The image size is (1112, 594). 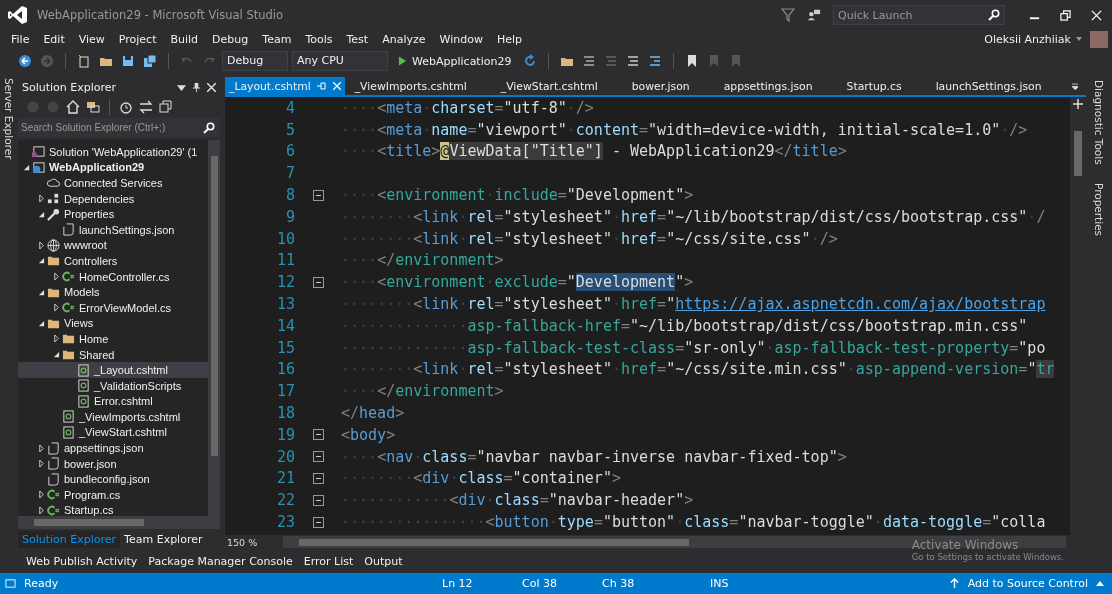 What do you see at coordinates (1027, 39) in the screenshot?
I see `user-name: Oleksii Anzhiiak` at bounding box center [1027, 39].